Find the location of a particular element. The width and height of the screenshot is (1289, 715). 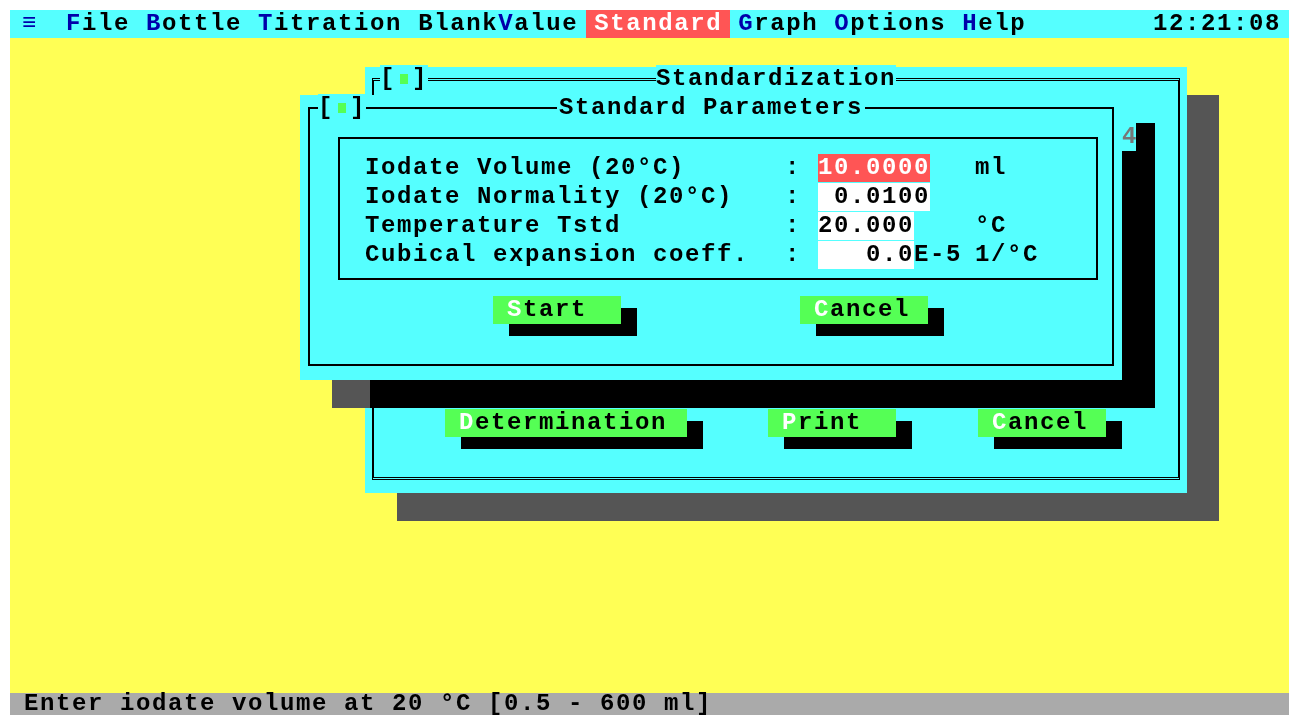

print-button: Print is located at coordinates (832, 423).